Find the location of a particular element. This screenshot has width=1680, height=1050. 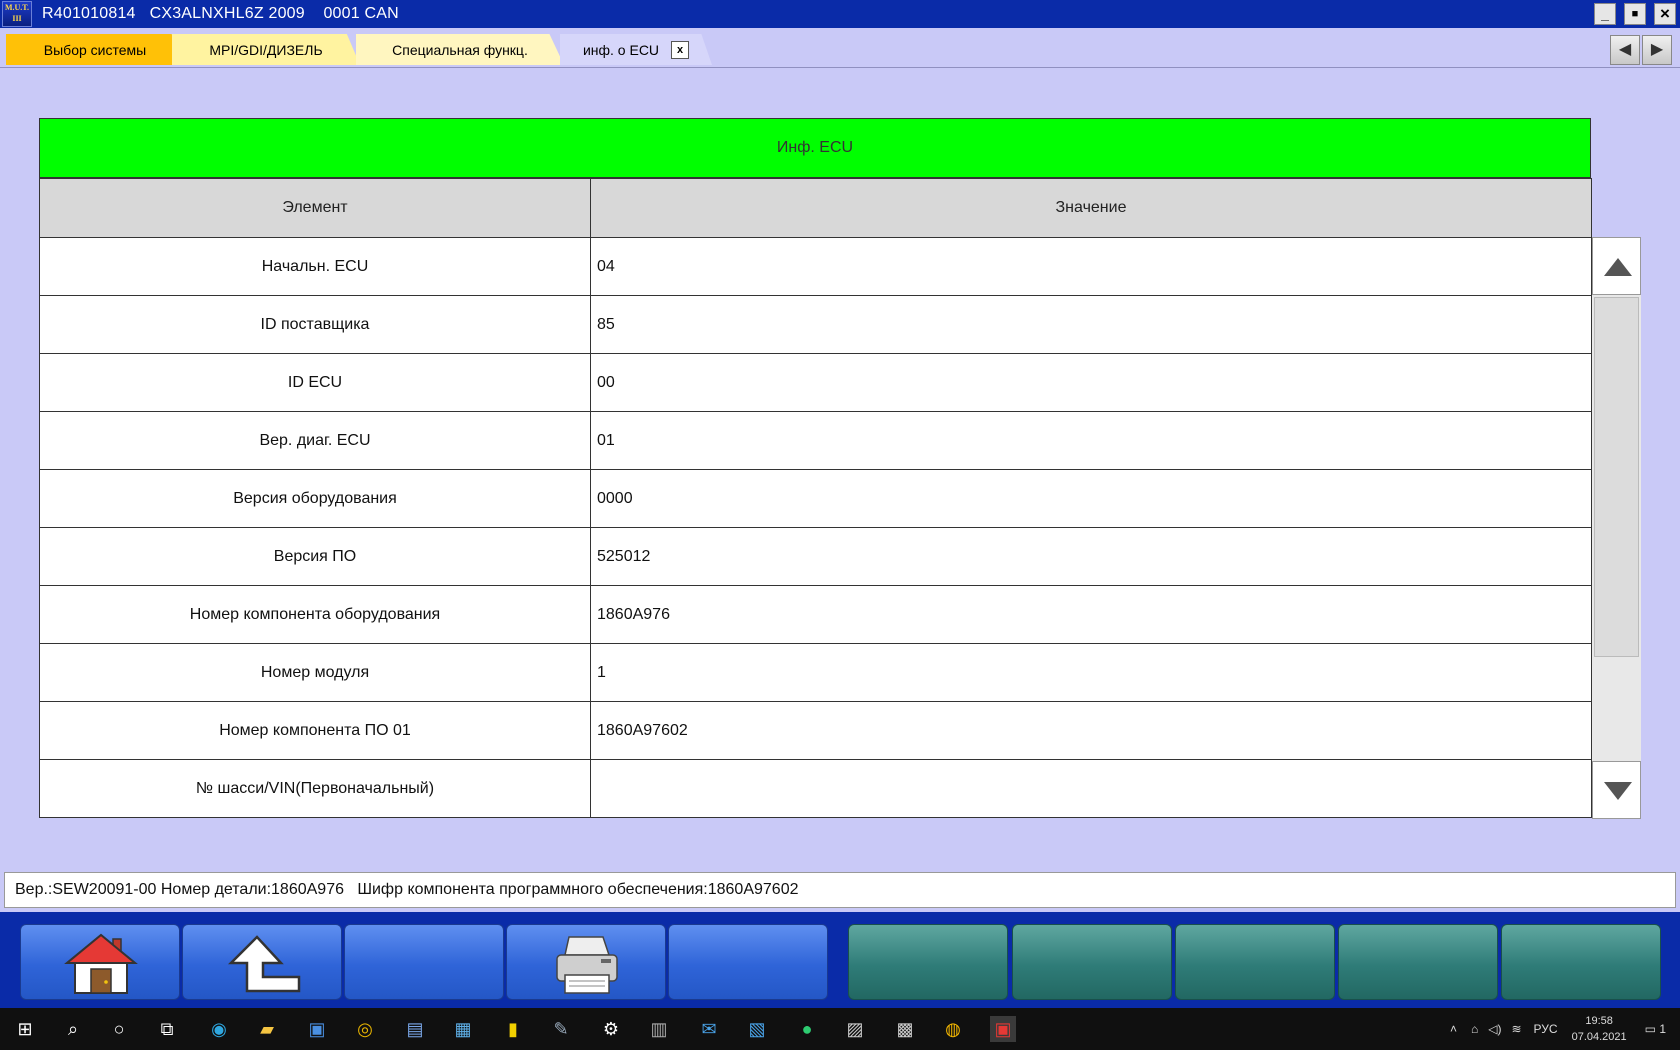

table-header-row: Элемент Значение is located at coordinates (815, 208).